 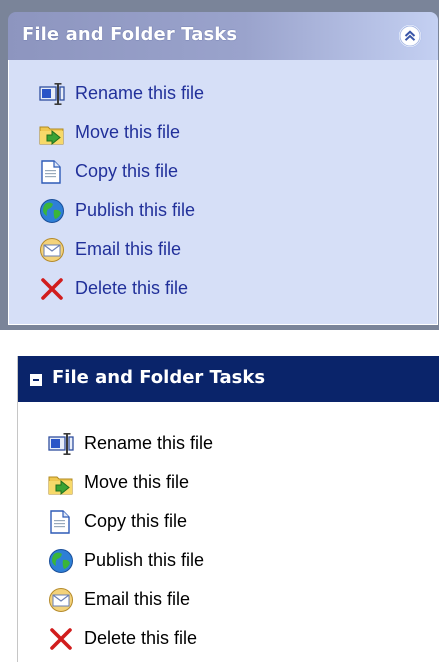 What do you see at coordinates (36, 380) in the screenshot?
I see `collapse-square-icon` at bounding box center [36, 380].